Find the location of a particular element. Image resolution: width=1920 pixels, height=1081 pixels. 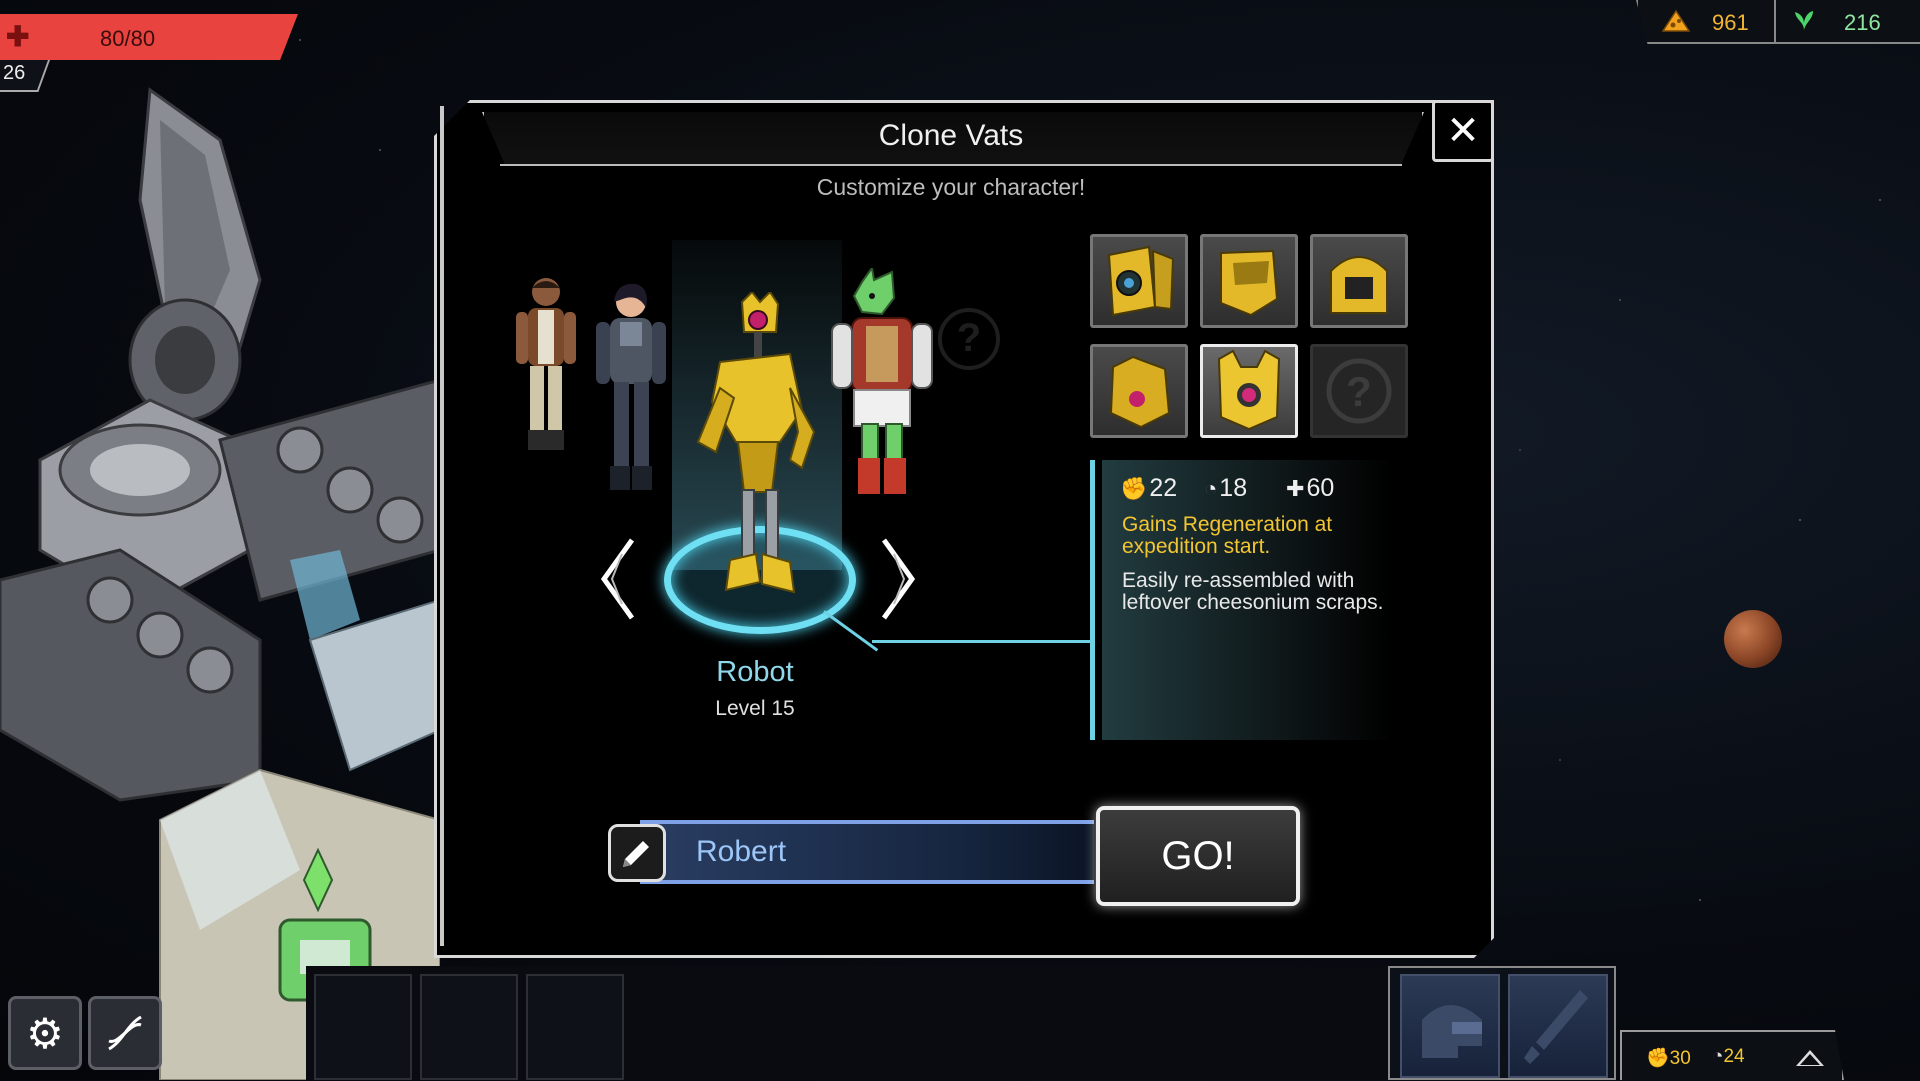

herb-count: 216 is located at coordinates (1862, 22).